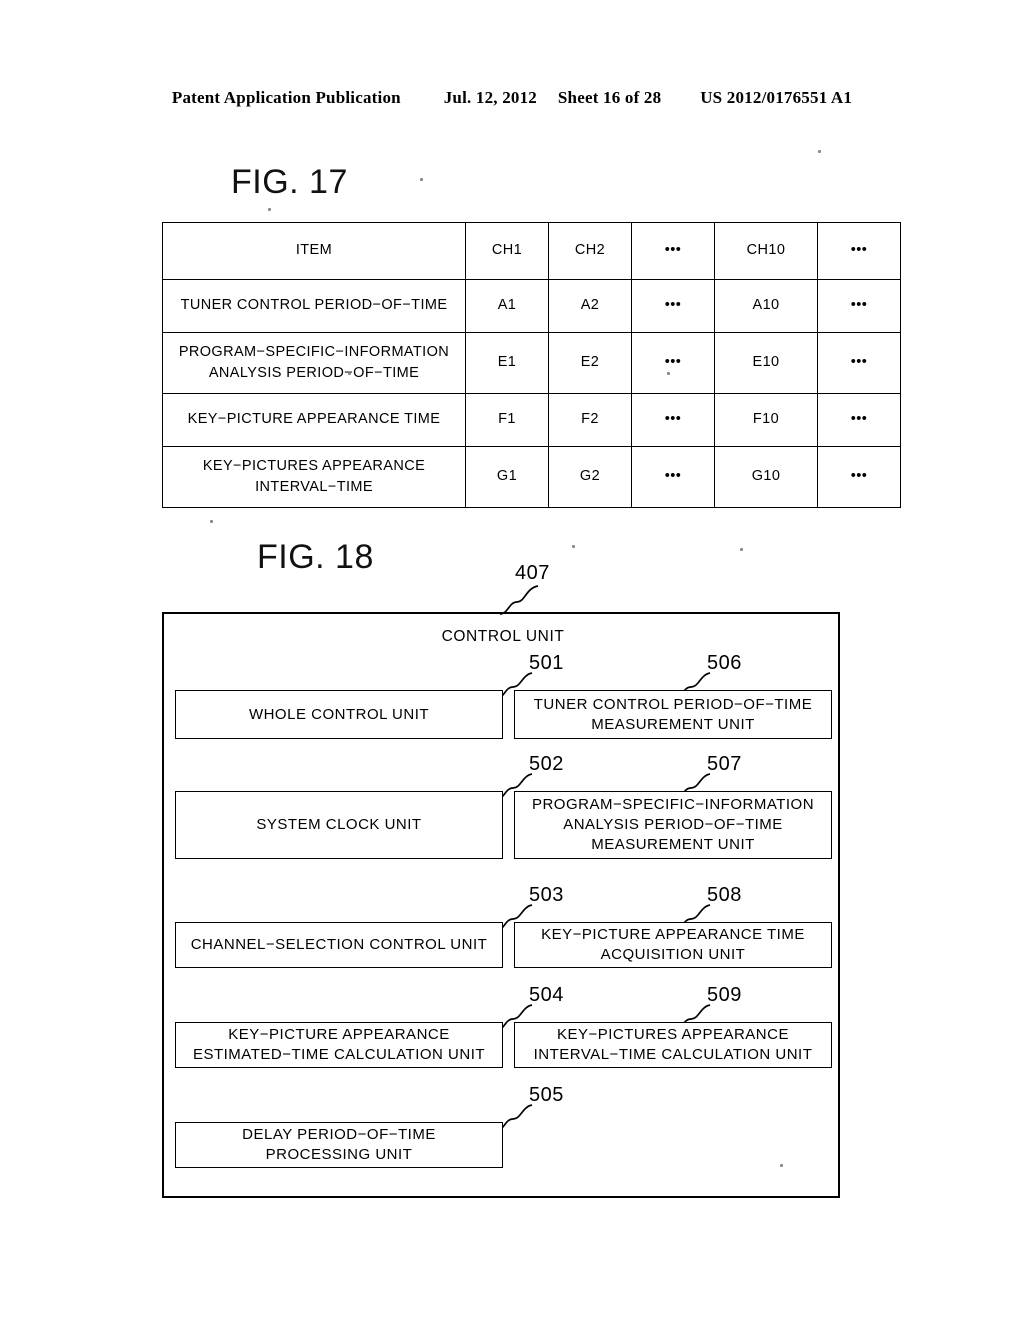 Image resolution: width=1024 pixels, height=1320 pixels. I want to click on cell-g1: G1, so click(507, 477).